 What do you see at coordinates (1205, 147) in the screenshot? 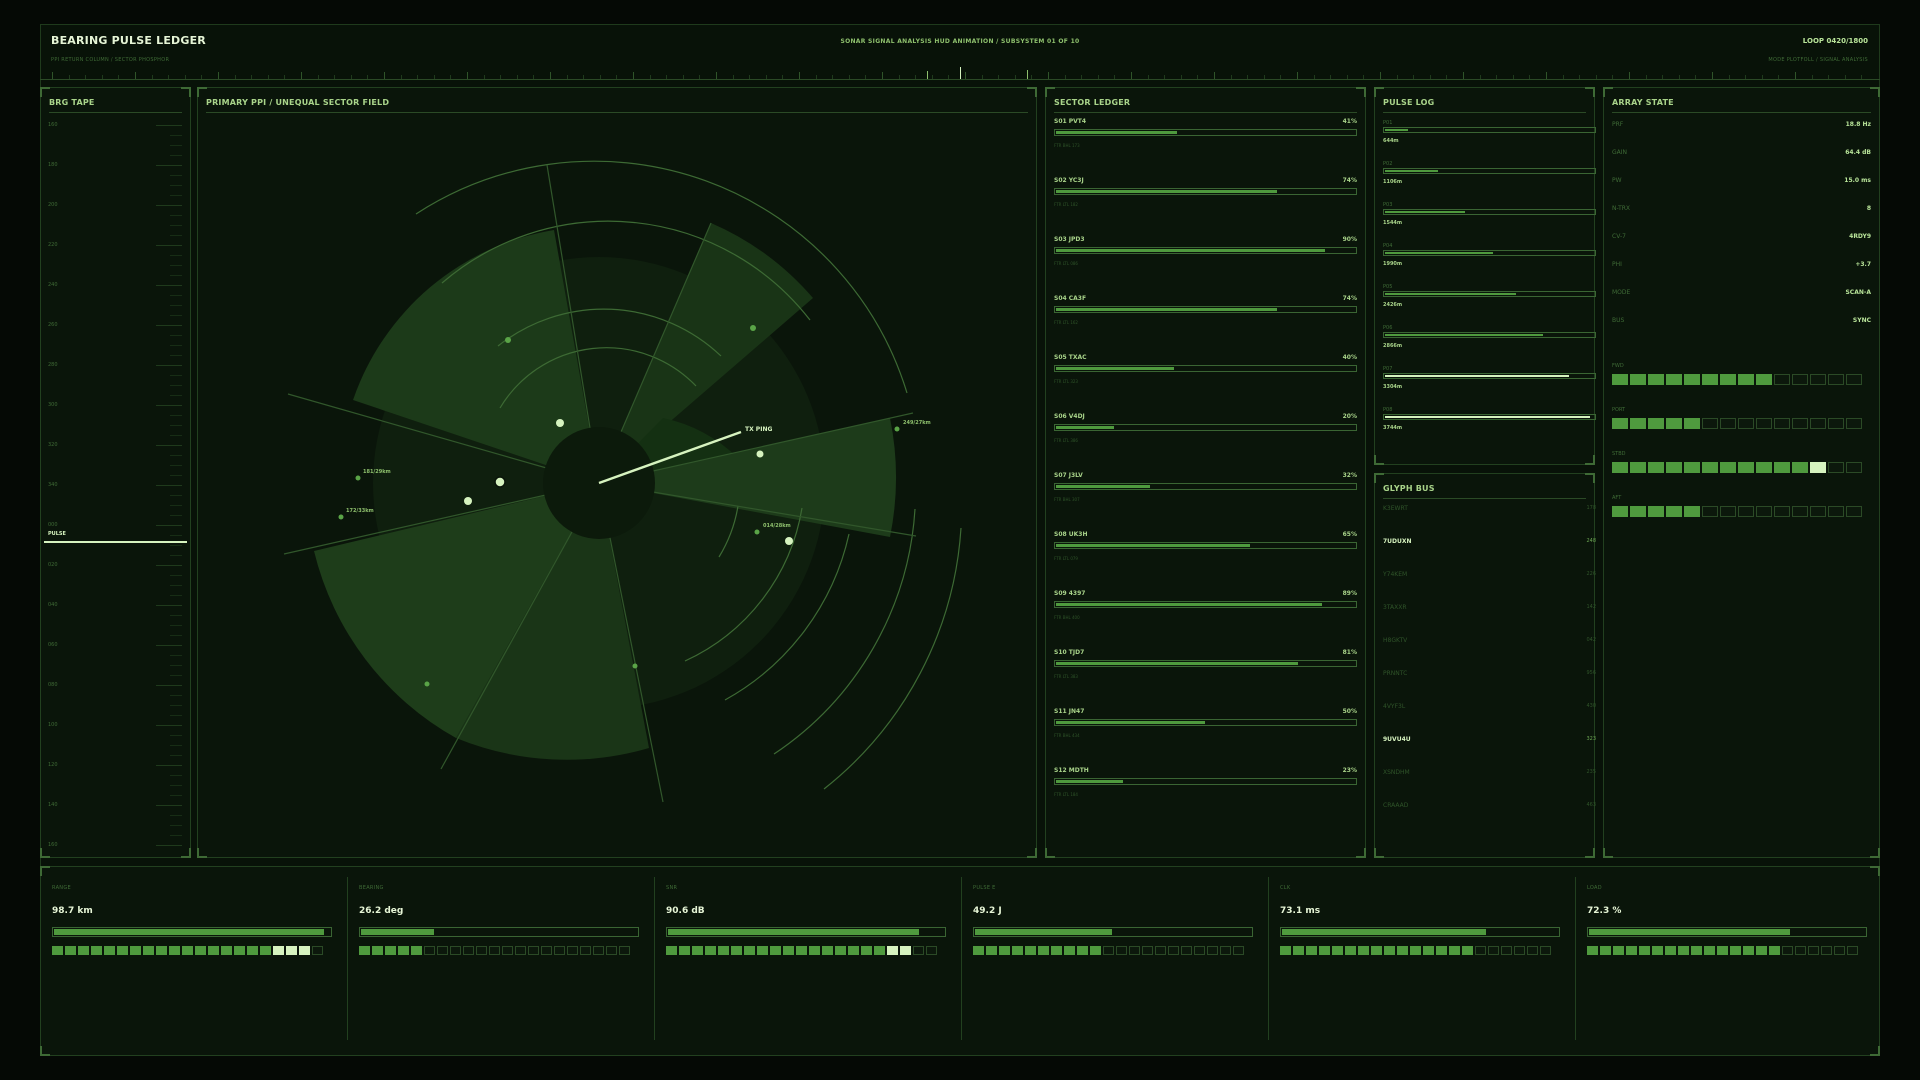
I see `sector-row: S01 PVT4 41% FTR BHL 173` at bounding box center [1205, 147].